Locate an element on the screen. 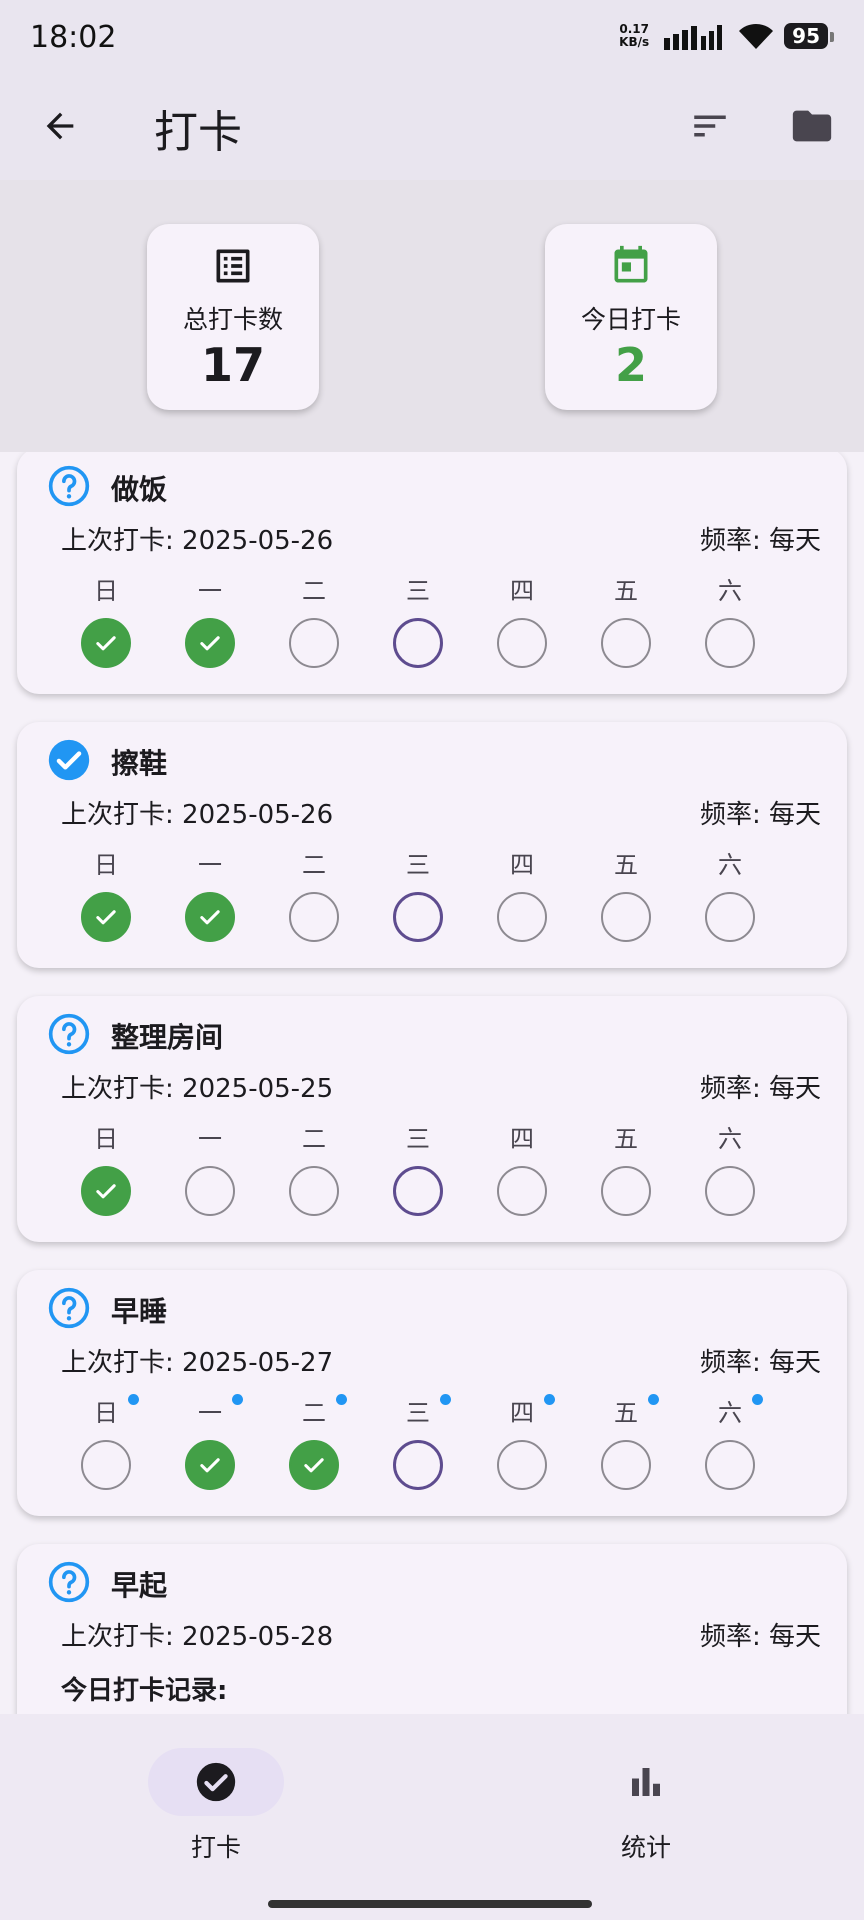  help-circle-icon is located at coordinates (69, 486).